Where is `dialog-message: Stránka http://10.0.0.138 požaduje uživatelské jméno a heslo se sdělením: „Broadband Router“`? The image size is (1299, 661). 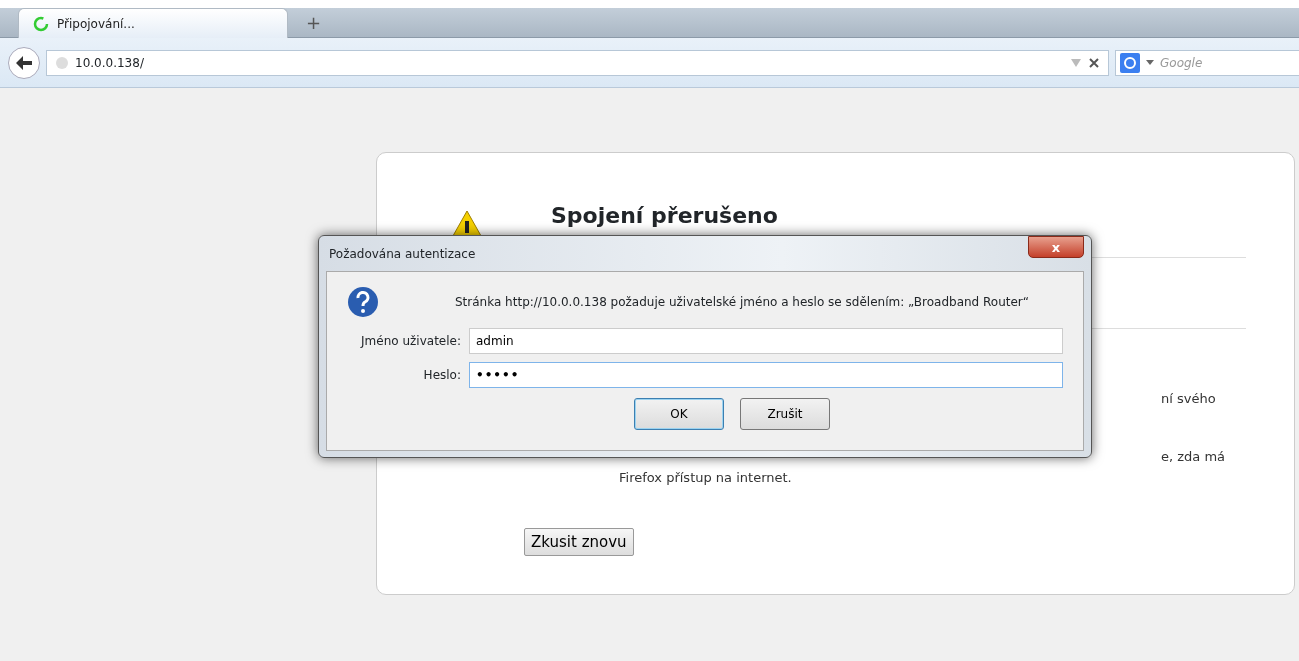
dialog-message: Stránka http://10.0.0.138 požaduje uživatelské jméno a heslo se sdělením: „Broadband Router“ is located at coordinates (742, 302).